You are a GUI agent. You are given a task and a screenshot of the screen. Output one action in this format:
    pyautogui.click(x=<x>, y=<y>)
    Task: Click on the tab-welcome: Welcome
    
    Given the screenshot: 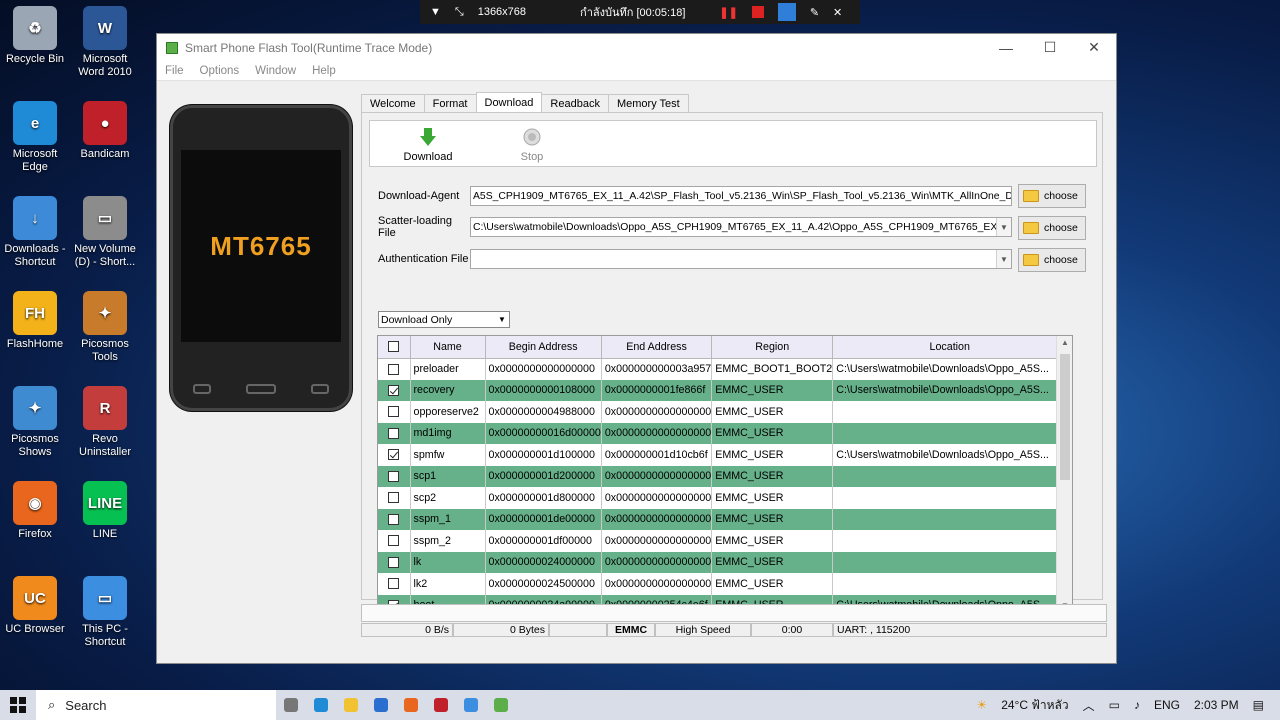 What is the action you would take?
    pyautogui.click(x=393, y=103)
    